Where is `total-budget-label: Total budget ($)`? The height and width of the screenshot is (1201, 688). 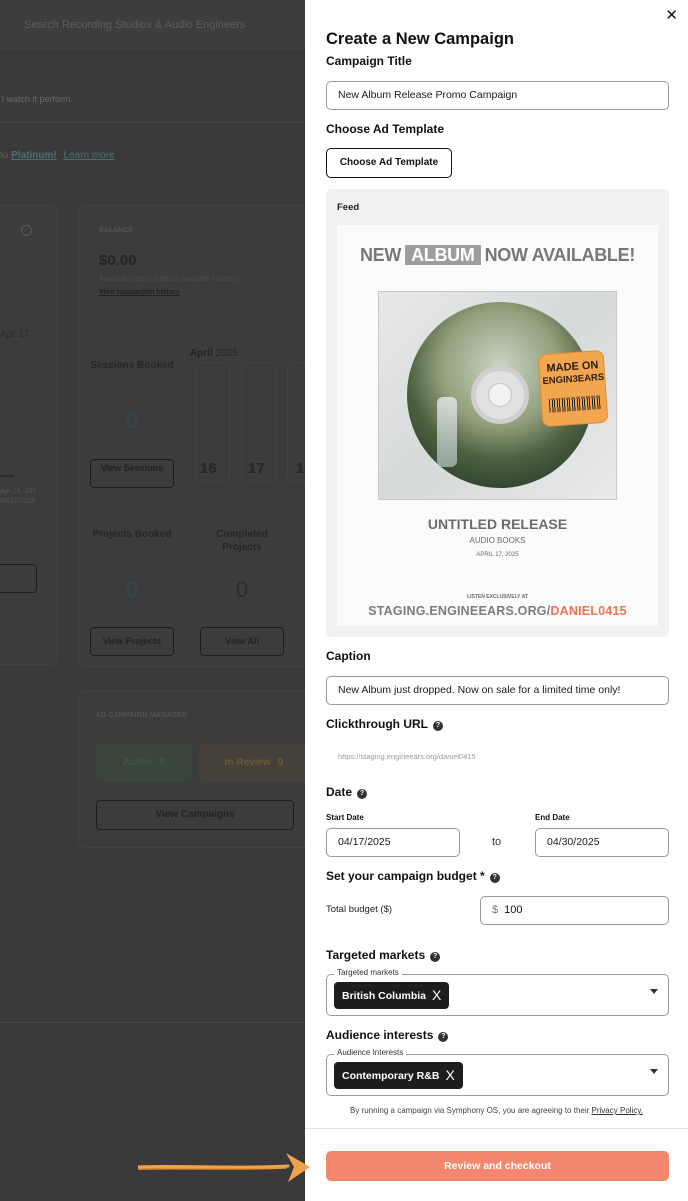
total-budget-label: Total budget ($) is located at coordinates (359, 909).